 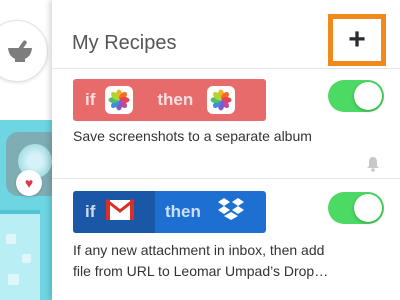 I want to click on plus-icon: +, so click(x=357, y=39).